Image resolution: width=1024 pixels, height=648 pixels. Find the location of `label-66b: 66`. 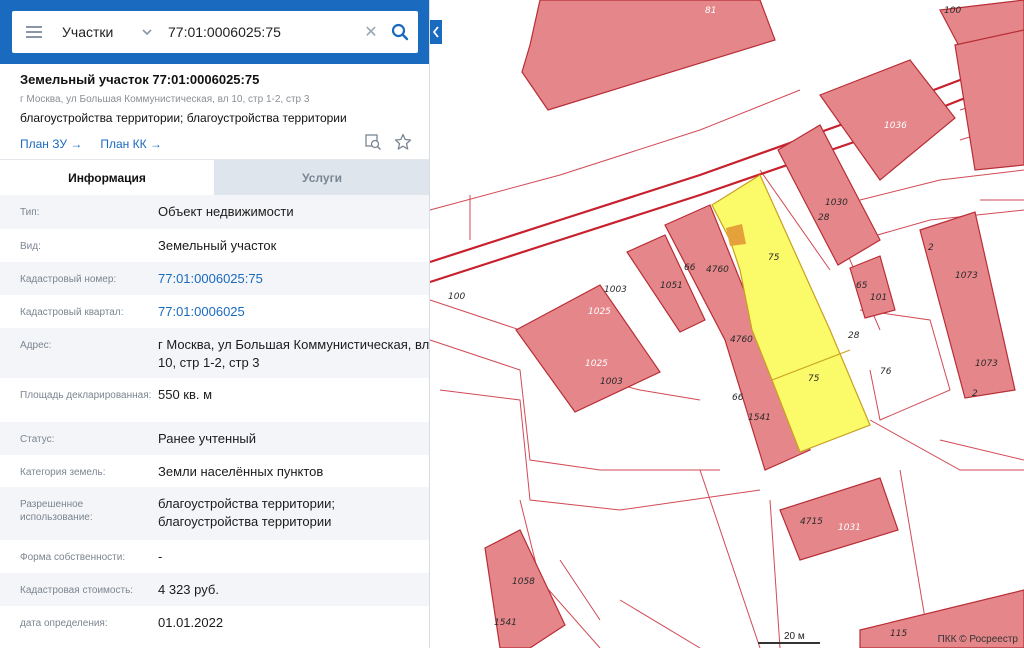

label-66b: 66 is located at coordinates (738, 398).